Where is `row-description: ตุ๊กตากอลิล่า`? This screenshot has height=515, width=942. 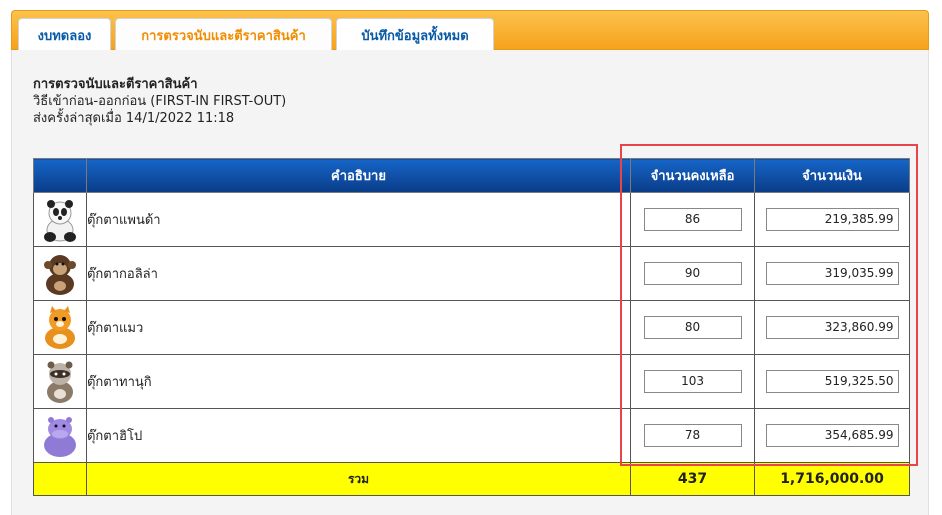 row-description: ตุ๊กตากอลิล่า is located at coordinates (358, 273).